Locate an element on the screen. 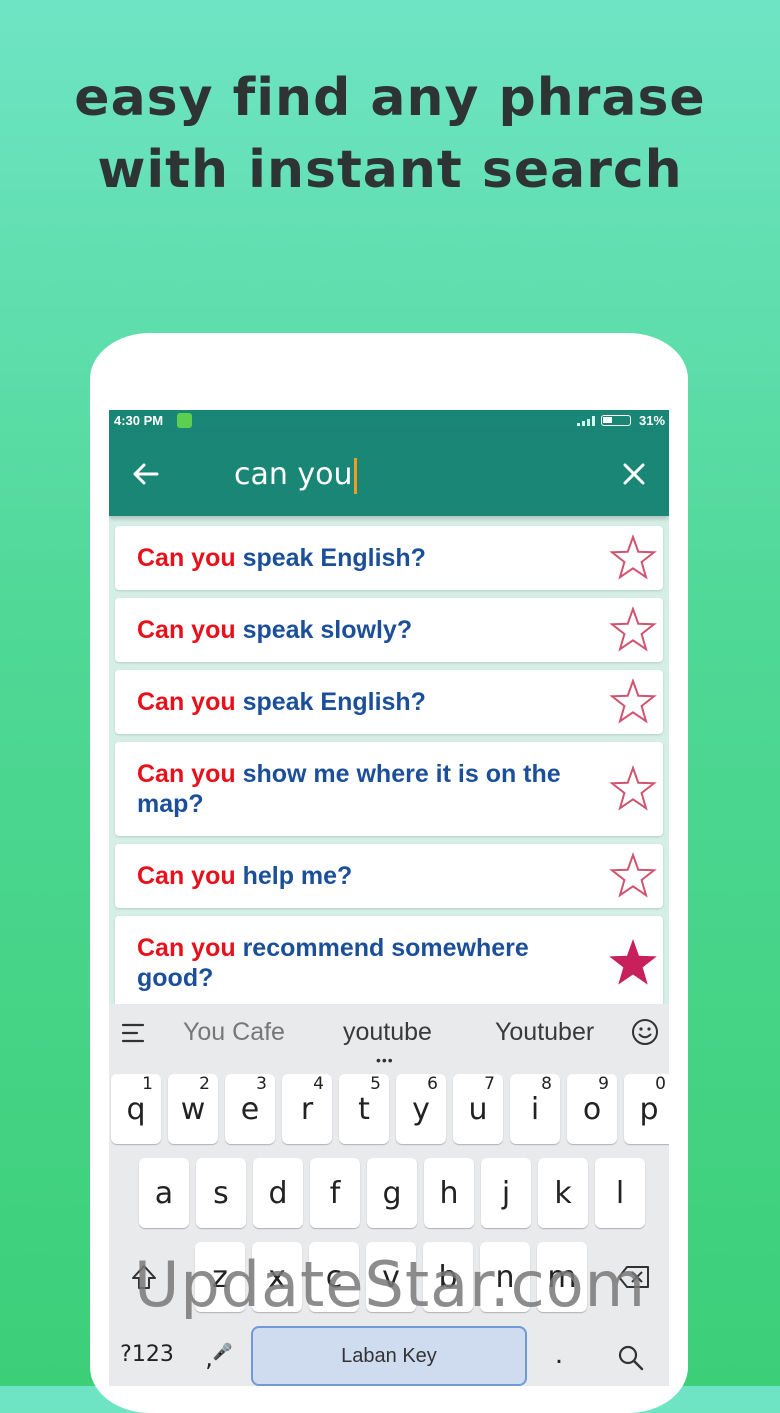 This screenshot has height=1413, width=780. key-o: o9 is located at coordinates (592, 1109).